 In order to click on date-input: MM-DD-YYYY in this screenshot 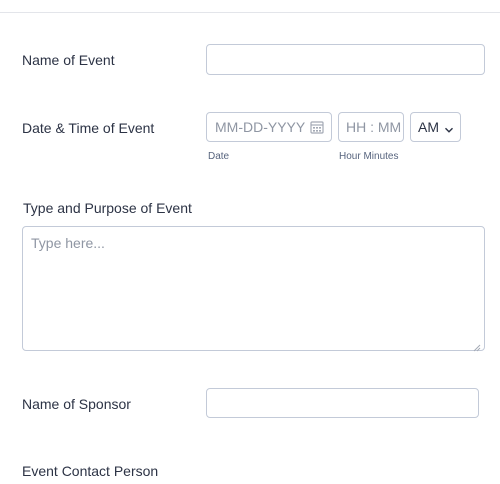, I will do `click(269, 127)`.